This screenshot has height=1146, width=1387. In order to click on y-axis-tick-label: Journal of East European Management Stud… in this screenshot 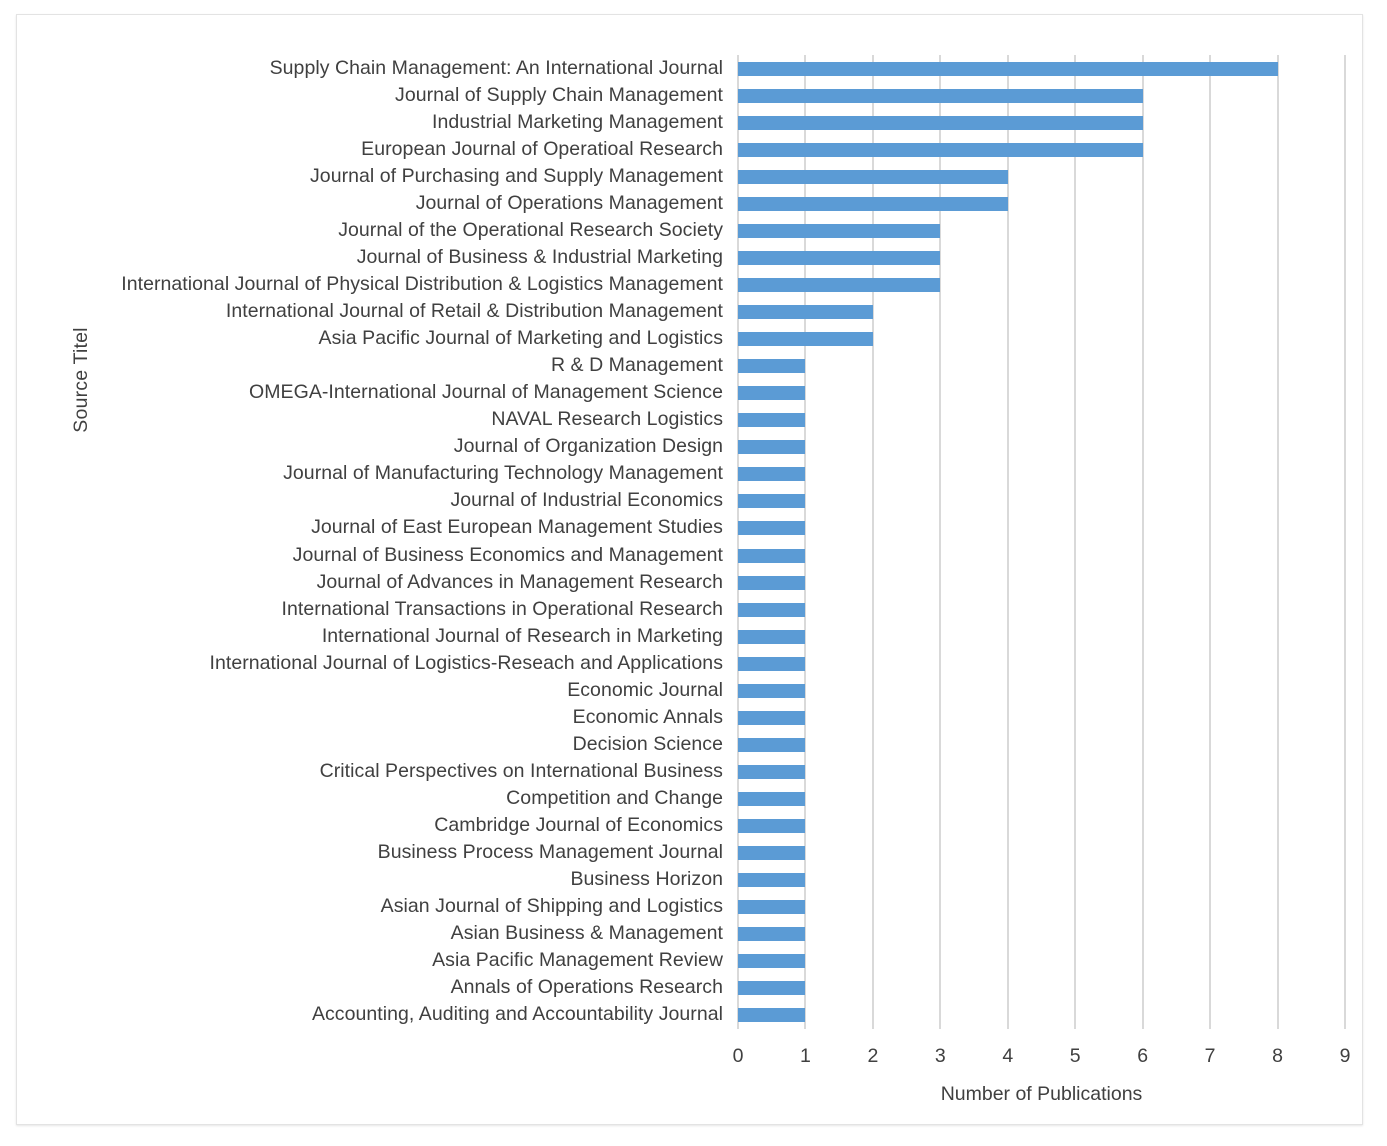, I will do `click(517, 527)`.